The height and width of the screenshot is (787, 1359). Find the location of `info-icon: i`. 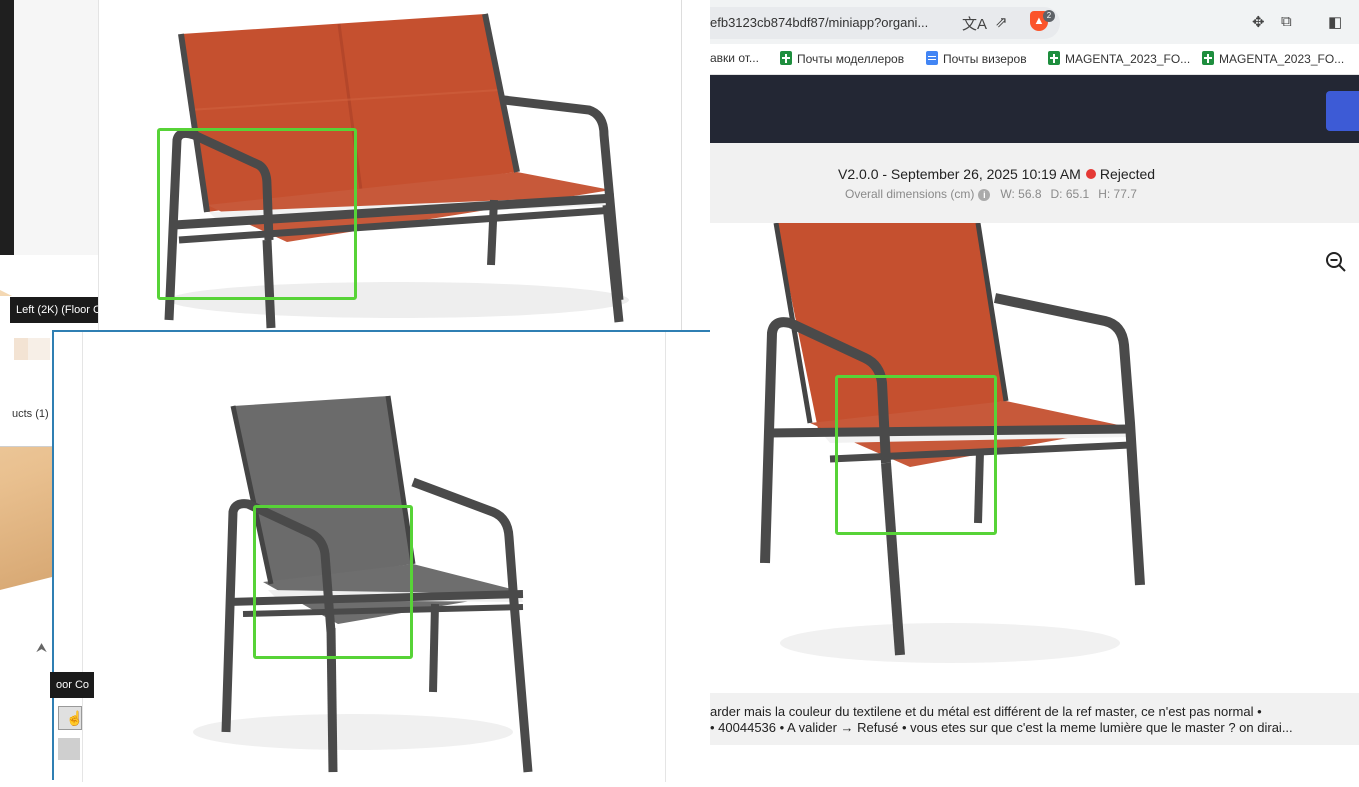

info-icon: i is located at coordinates (984, 195).